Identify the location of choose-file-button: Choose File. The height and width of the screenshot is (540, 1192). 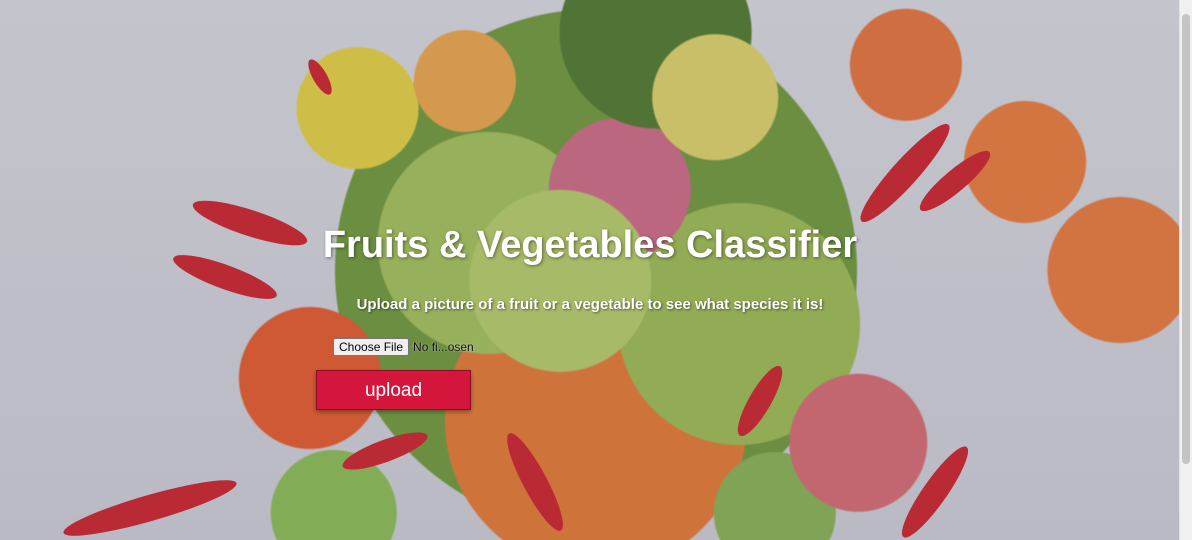
(371, 347).